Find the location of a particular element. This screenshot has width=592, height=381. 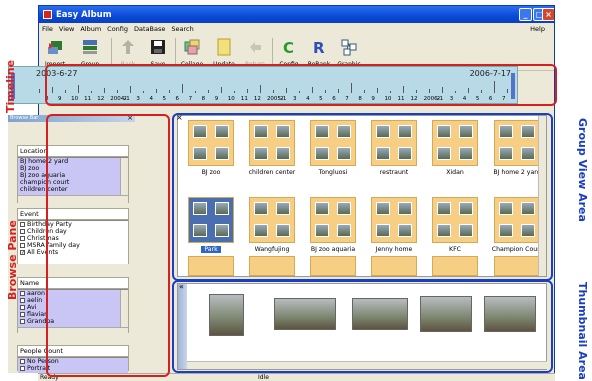

status-middle: Idle is located at coordinates (263, 377).